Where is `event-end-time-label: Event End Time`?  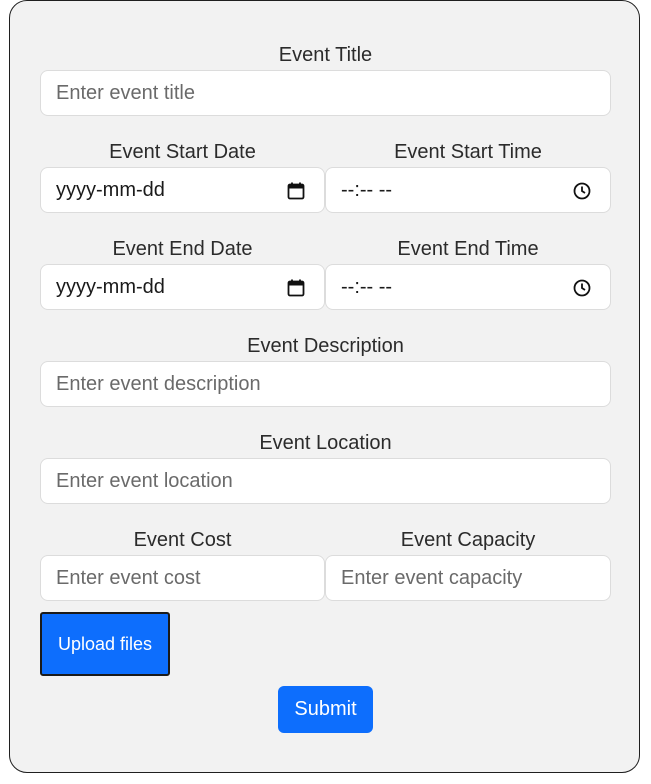
event-end-time-label: Event End Time is located at coordinates (468, 249).